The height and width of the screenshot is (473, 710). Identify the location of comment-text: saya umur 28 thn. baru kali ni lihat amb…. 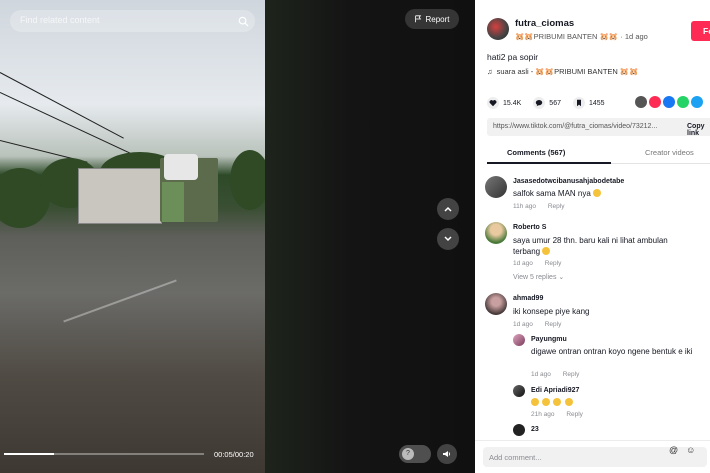
(590, 246).